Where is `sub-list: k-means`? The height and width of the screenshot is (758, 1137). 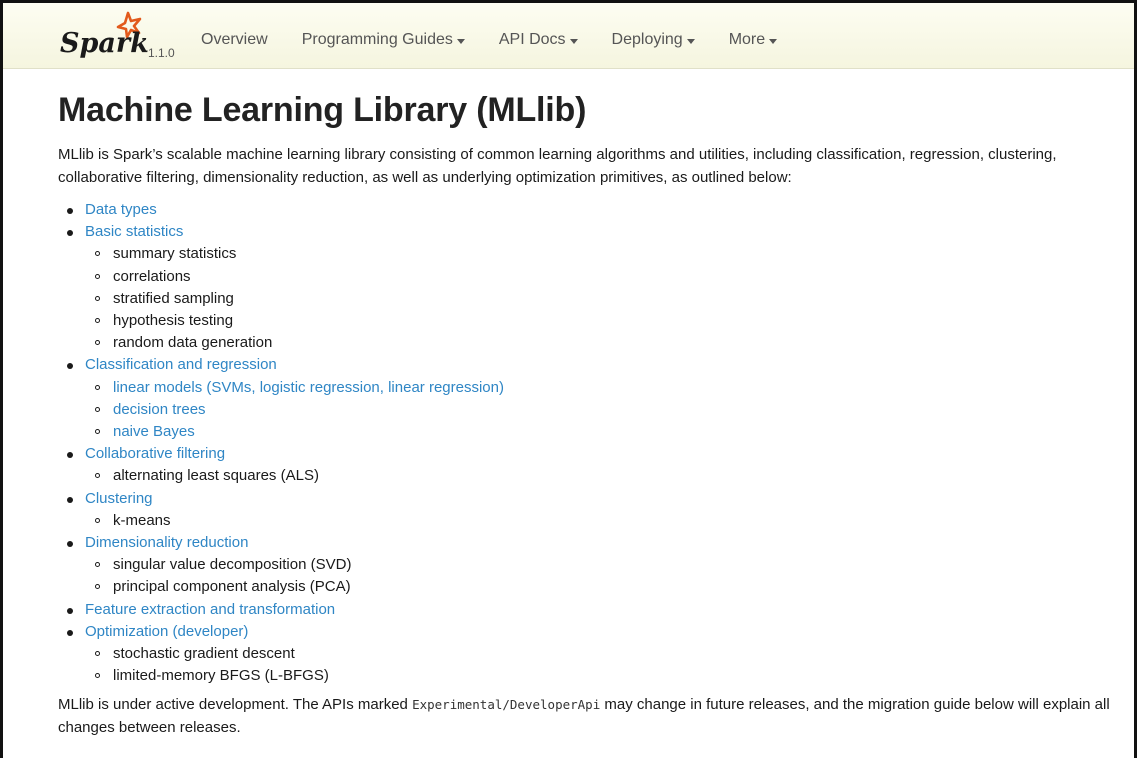 sub-list: k-means is located at coordinates (601, 521).